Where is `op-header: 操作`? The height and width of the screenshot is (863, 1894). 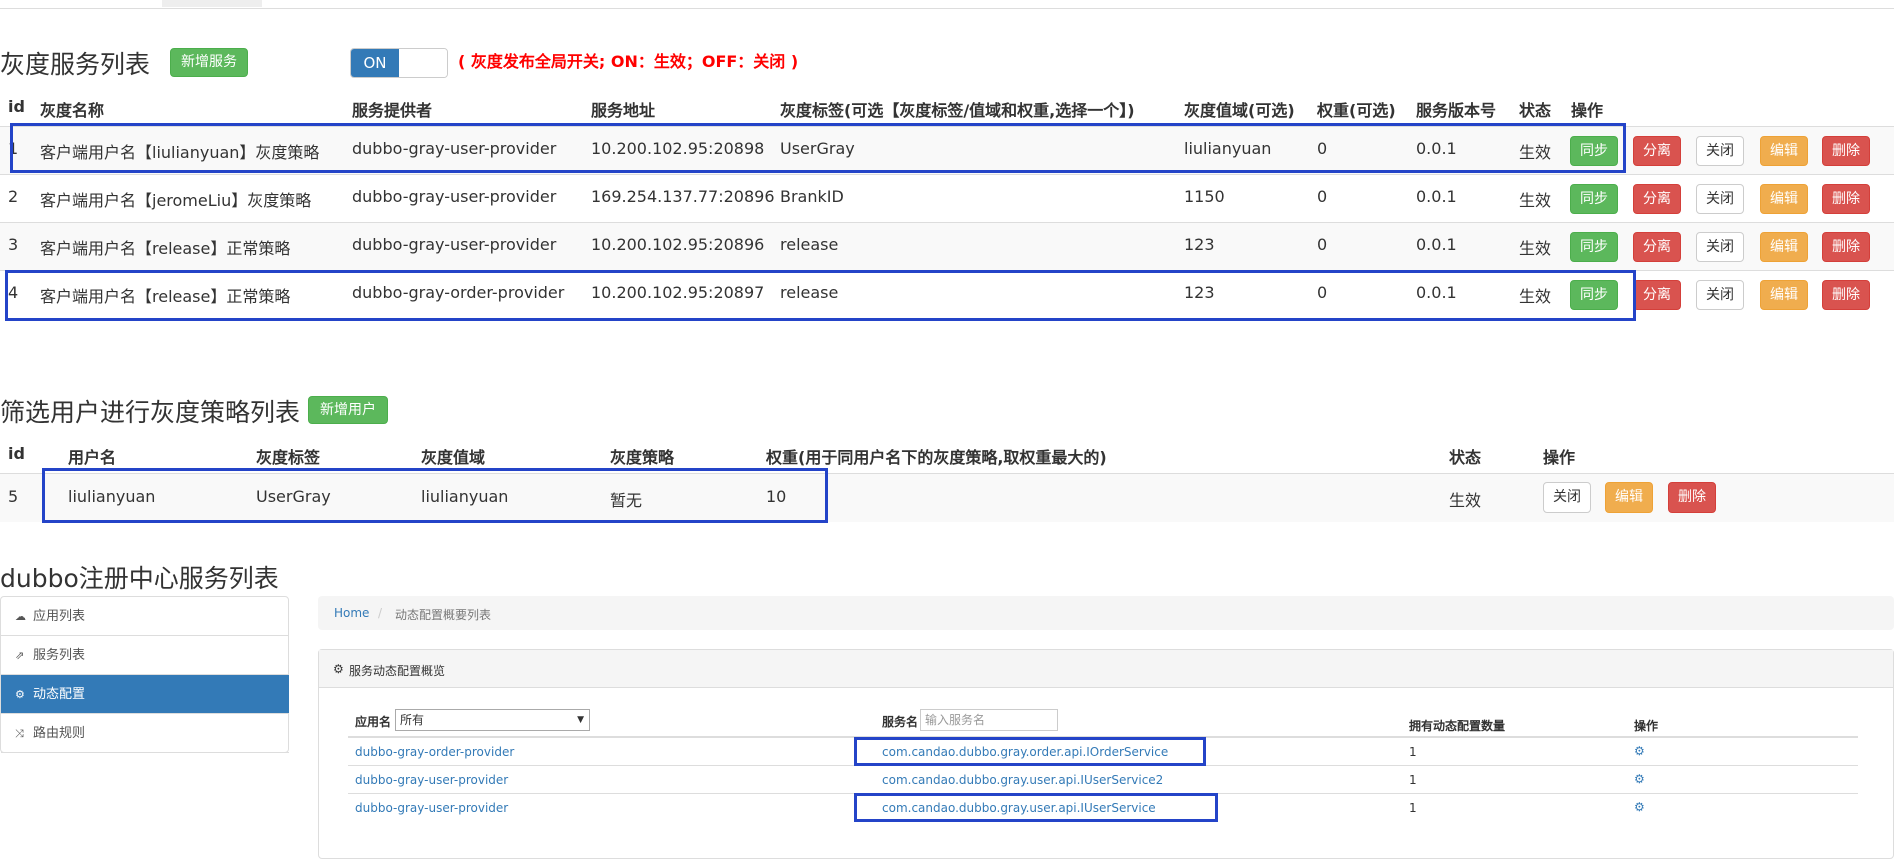
op-header: 操作 is located at coordinates (1646, 726).